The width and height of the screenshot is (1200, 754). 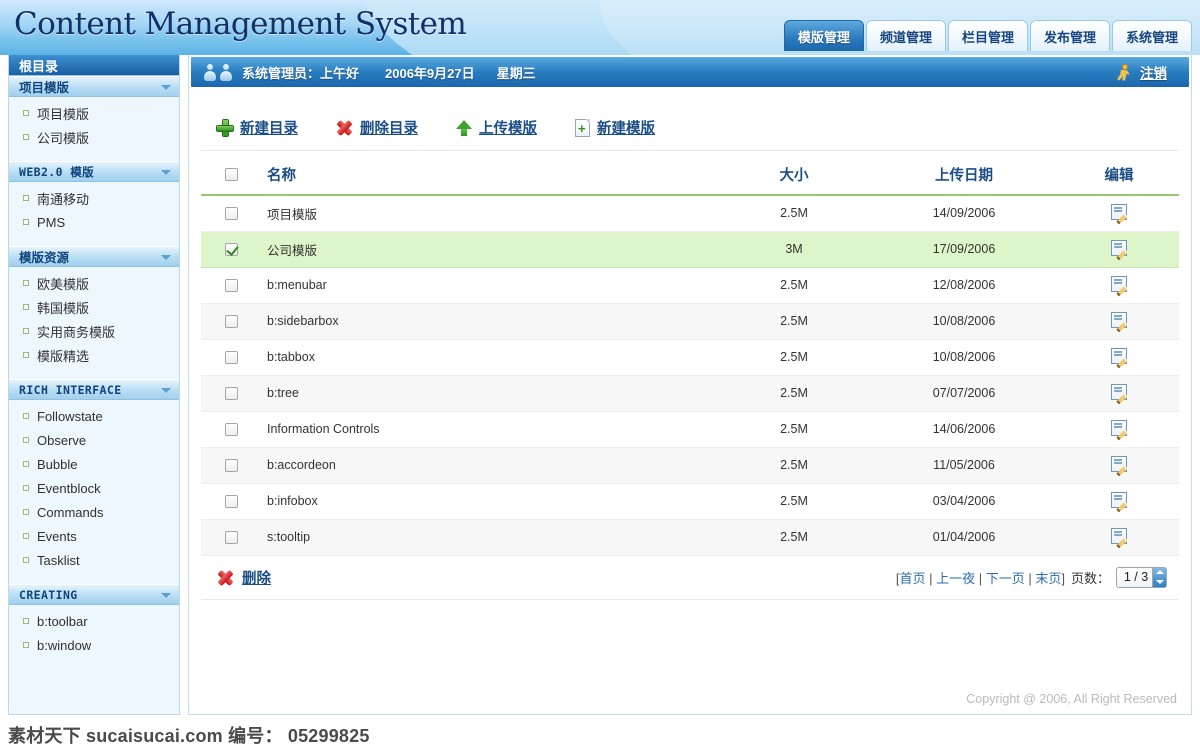 I want to click on select-all-checkbox, so click(x=231, y=175).